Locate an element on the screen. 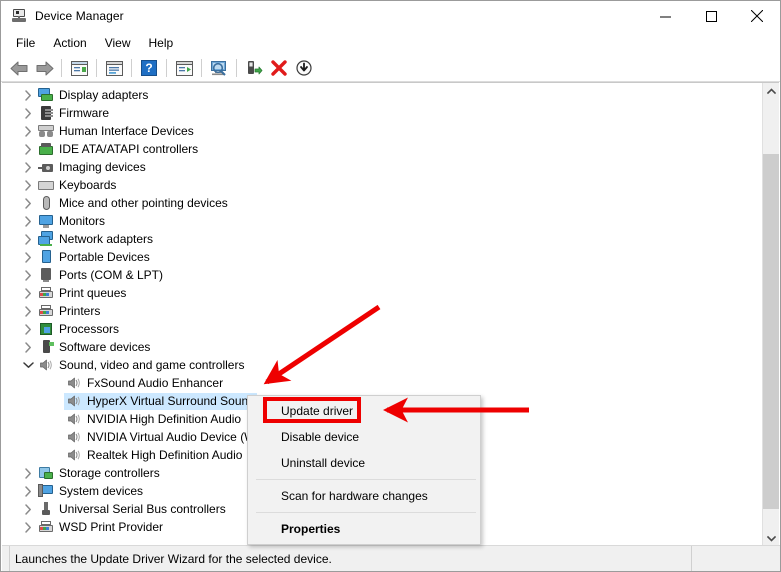 Image resolution: width=781 pixels, height=572 pixels. context-menu-item: Scan for hardware changes is located at coordinates (364, 496).